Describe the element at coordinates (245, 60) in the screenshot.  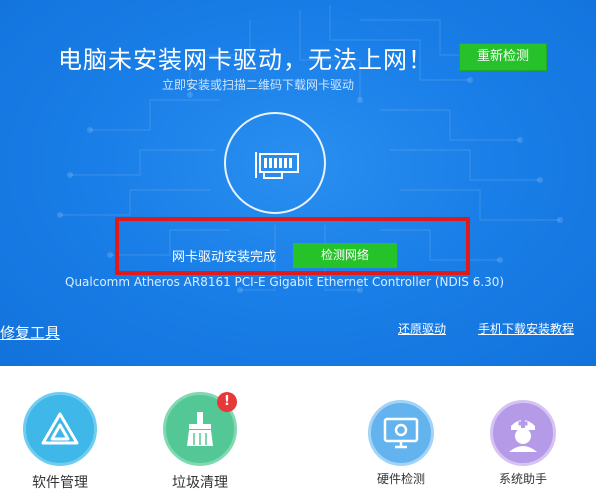
I see `page-title: 电脑未安装网卡驱动，无法上网！` at that location.